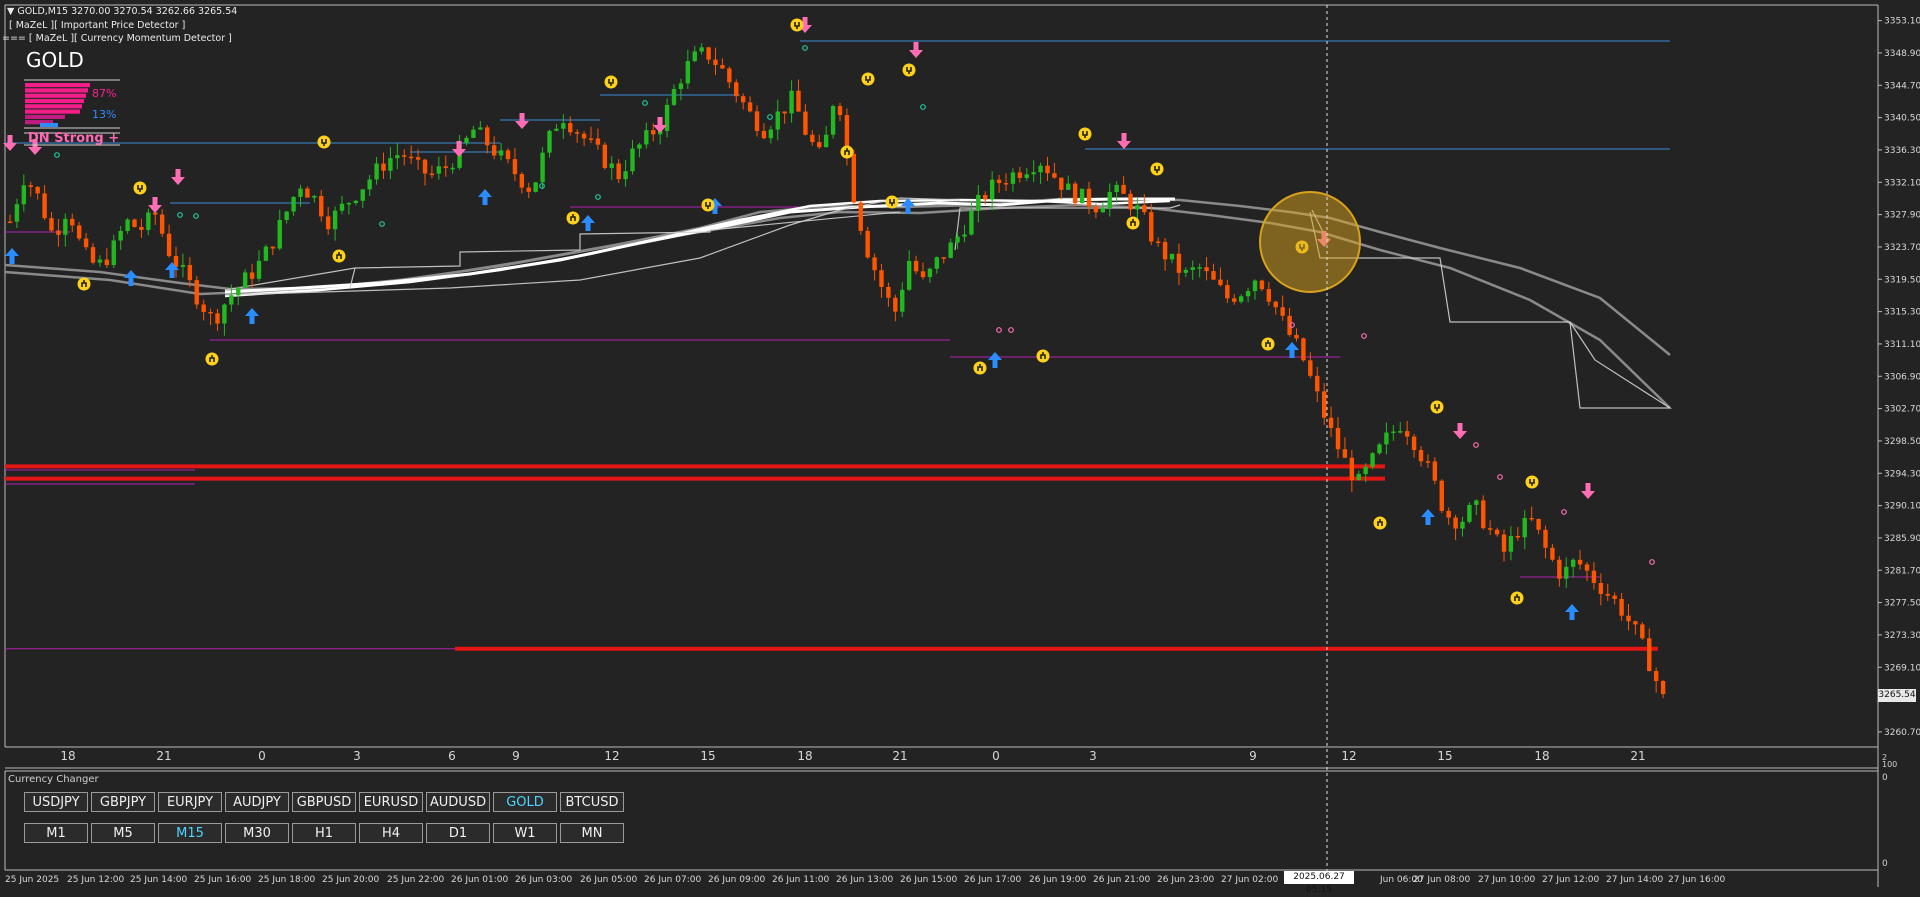 Image resolution: width=1920 pixels, height=897 pixels. I want to click on buy-arrow-icon, so click(995, 360).